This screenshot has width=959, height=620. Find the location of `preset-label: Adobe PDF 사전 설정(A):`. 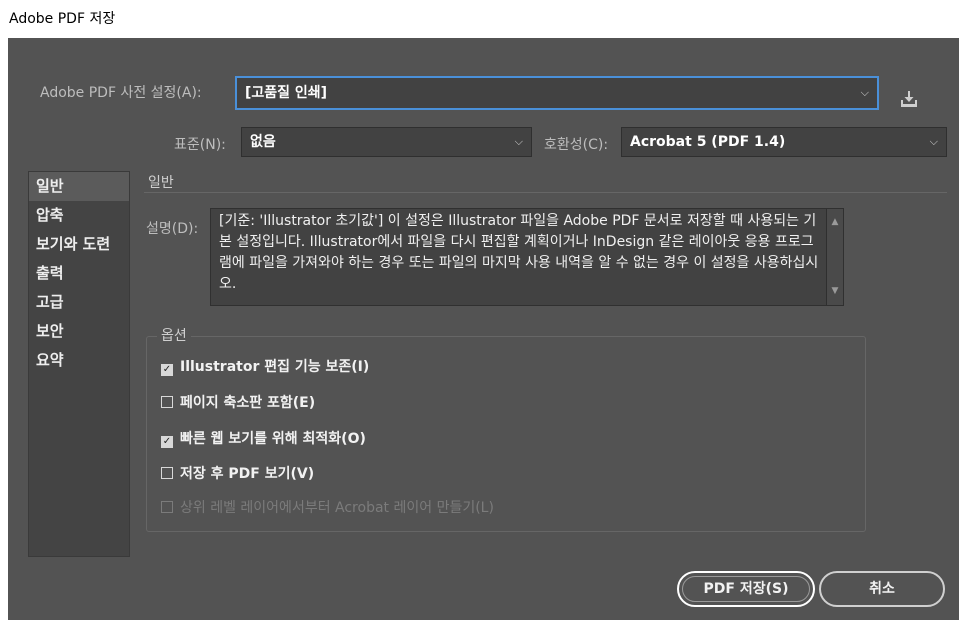

preset-label: Adobe PDF 사전 설정(A): is located at coordinates (121, 93).